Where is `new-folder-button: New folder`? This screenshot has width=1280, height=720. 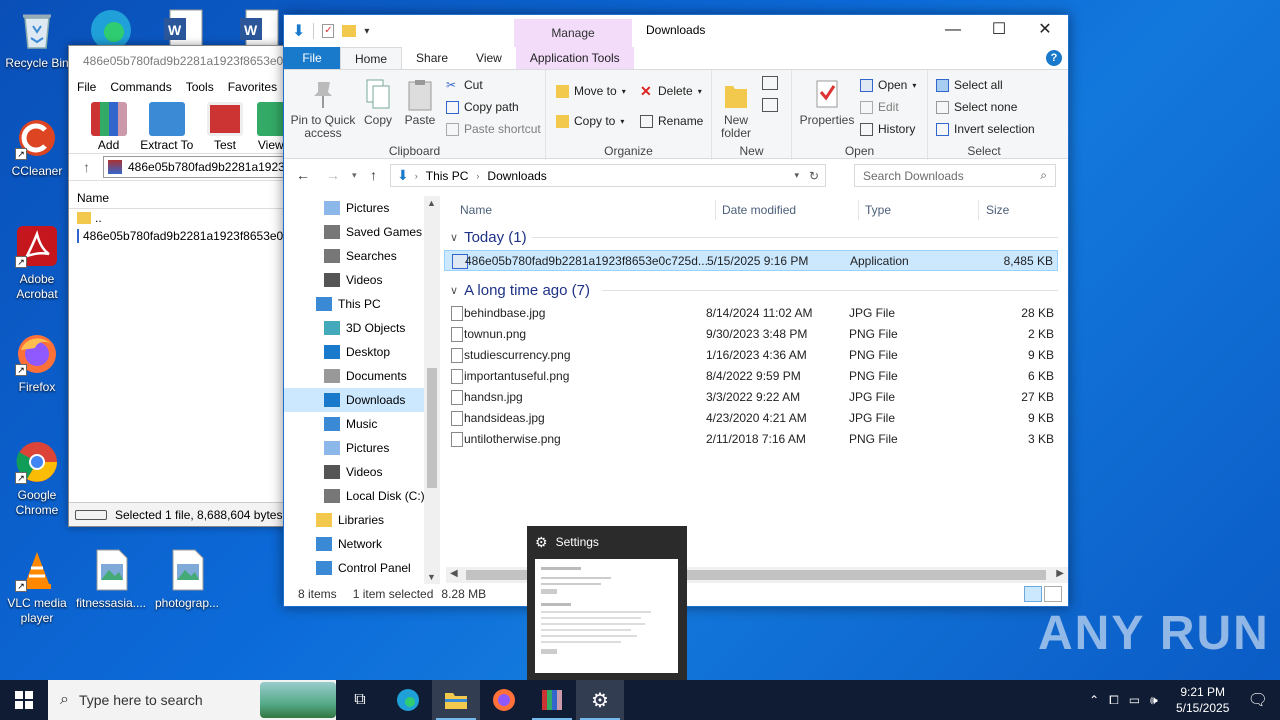
new-folder-button: New folder is located at coordinates (736, 109).